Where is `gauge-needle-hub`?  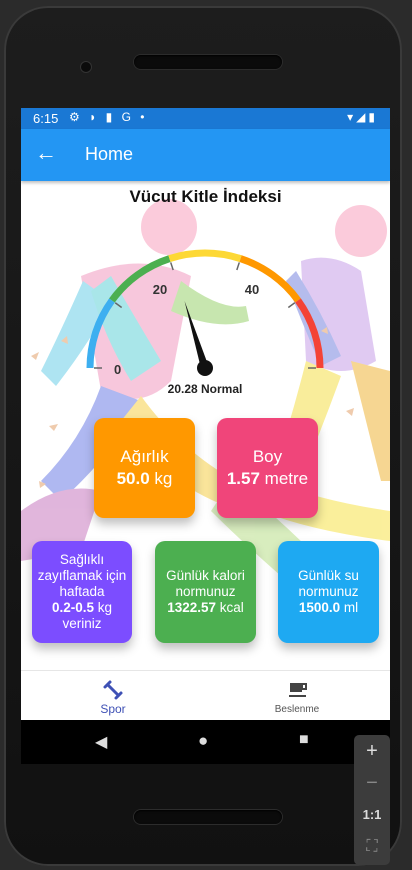
gauge-needle-hub is located at coordinates (205, 368).